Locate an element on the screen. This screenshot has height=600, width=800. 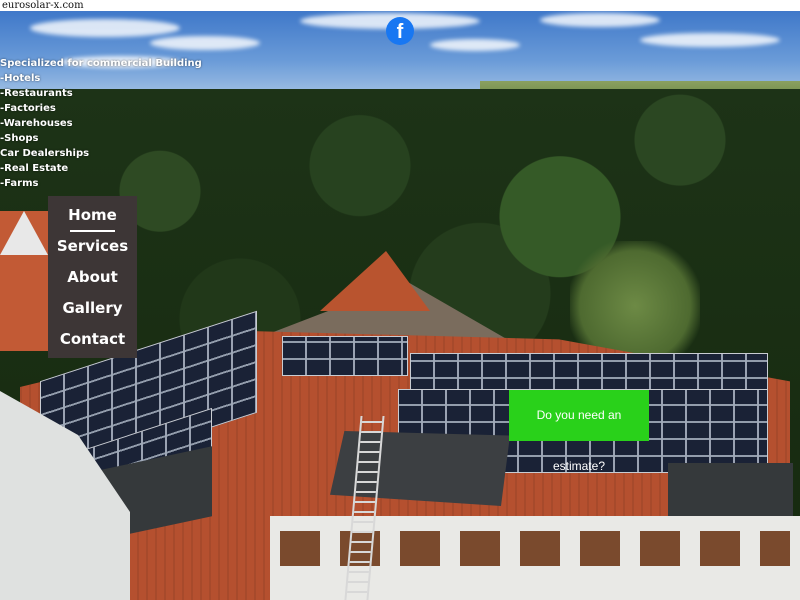
promo-item-factories: -Factories is located at coordinates (28, 108).